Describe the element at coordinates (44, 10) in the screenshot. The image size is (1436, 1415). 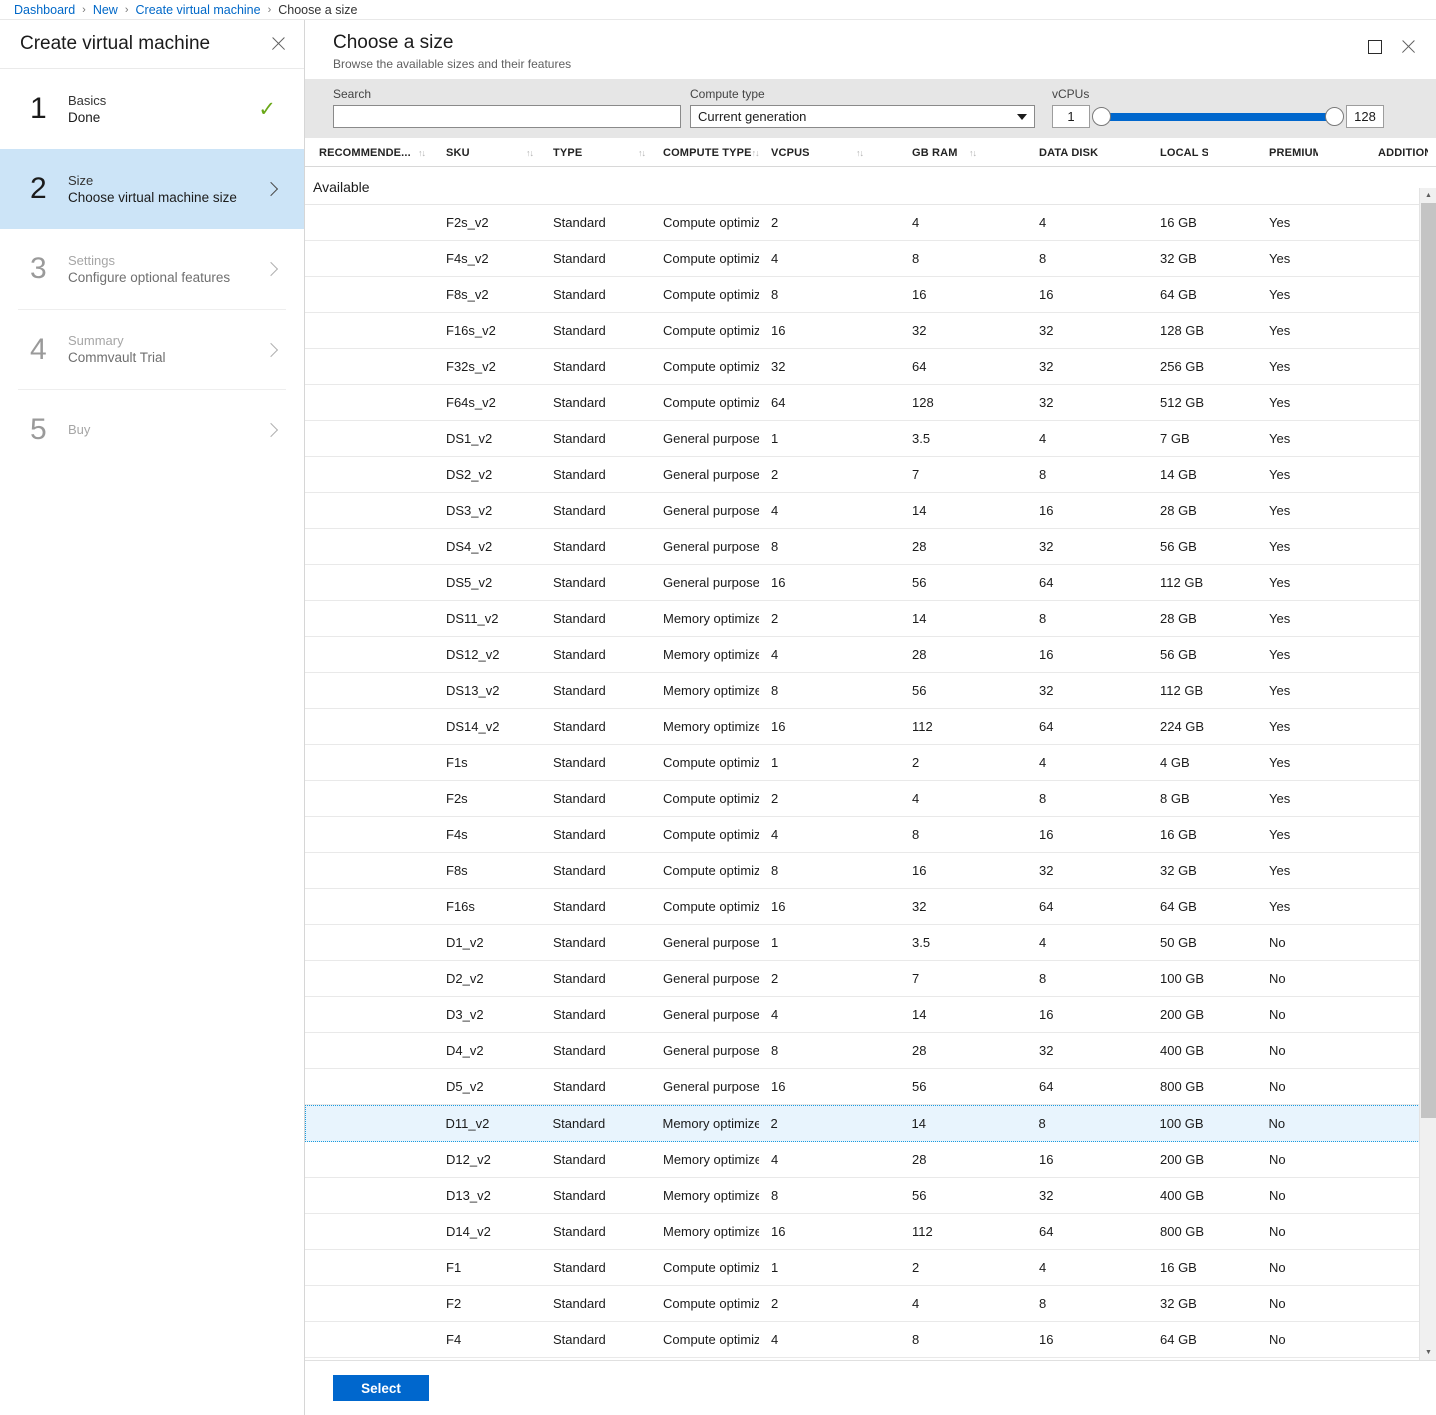
I see `breadcrumb-item-0: Dashboard` at that location.